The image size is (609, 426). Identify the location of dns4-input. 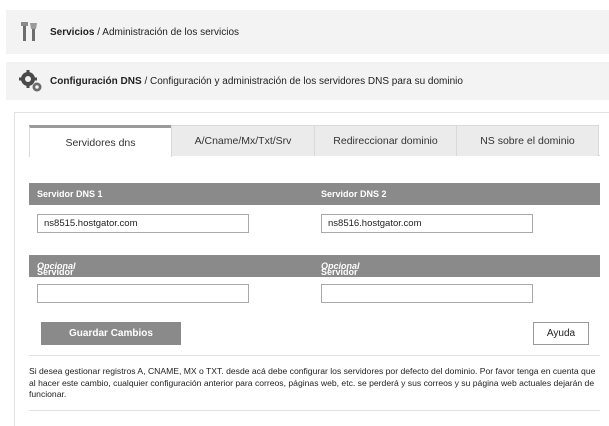
(427, 293).